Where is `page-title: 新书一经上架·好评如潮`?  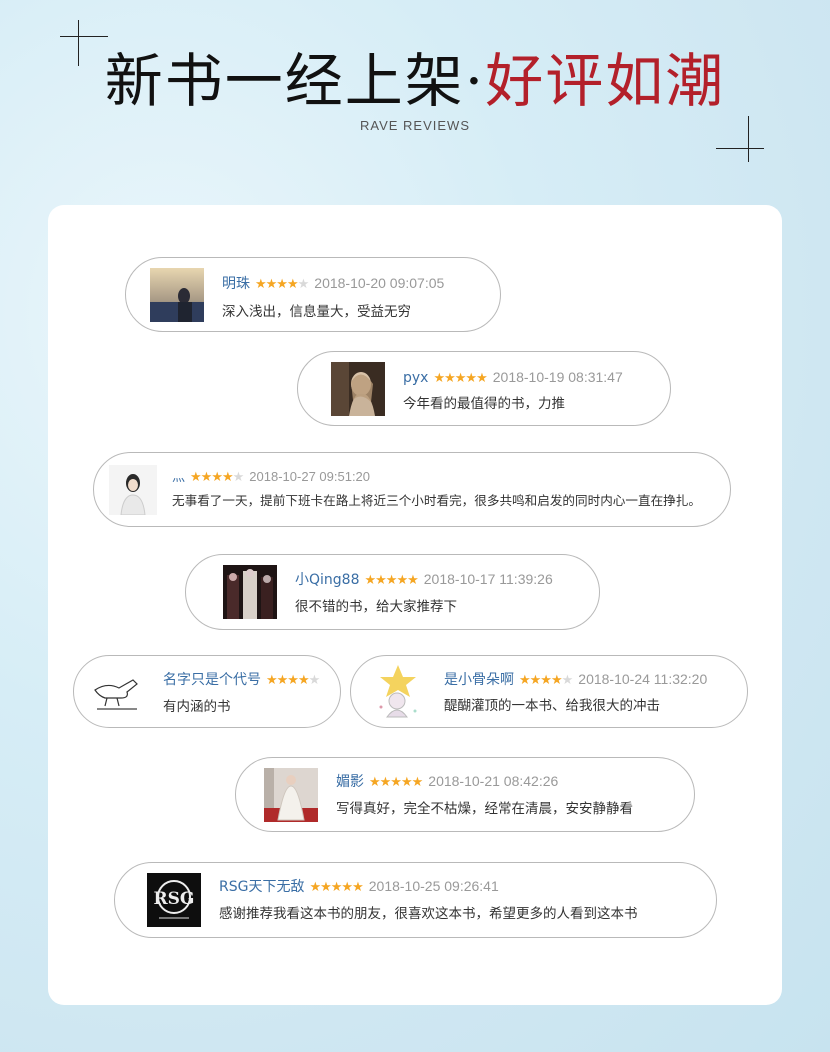
page-title: 新书一经上架·好评如潮 is located at coordinates (415, 81).